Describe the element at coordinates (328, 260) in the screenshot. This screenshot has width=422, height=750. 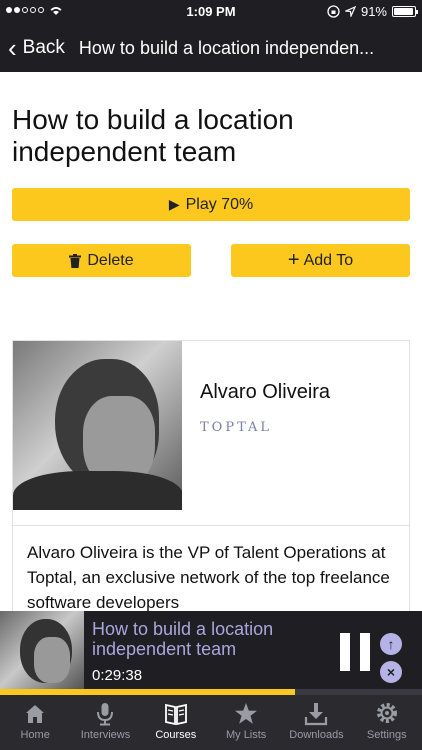
I see `add-to-label: Add To` at that location.